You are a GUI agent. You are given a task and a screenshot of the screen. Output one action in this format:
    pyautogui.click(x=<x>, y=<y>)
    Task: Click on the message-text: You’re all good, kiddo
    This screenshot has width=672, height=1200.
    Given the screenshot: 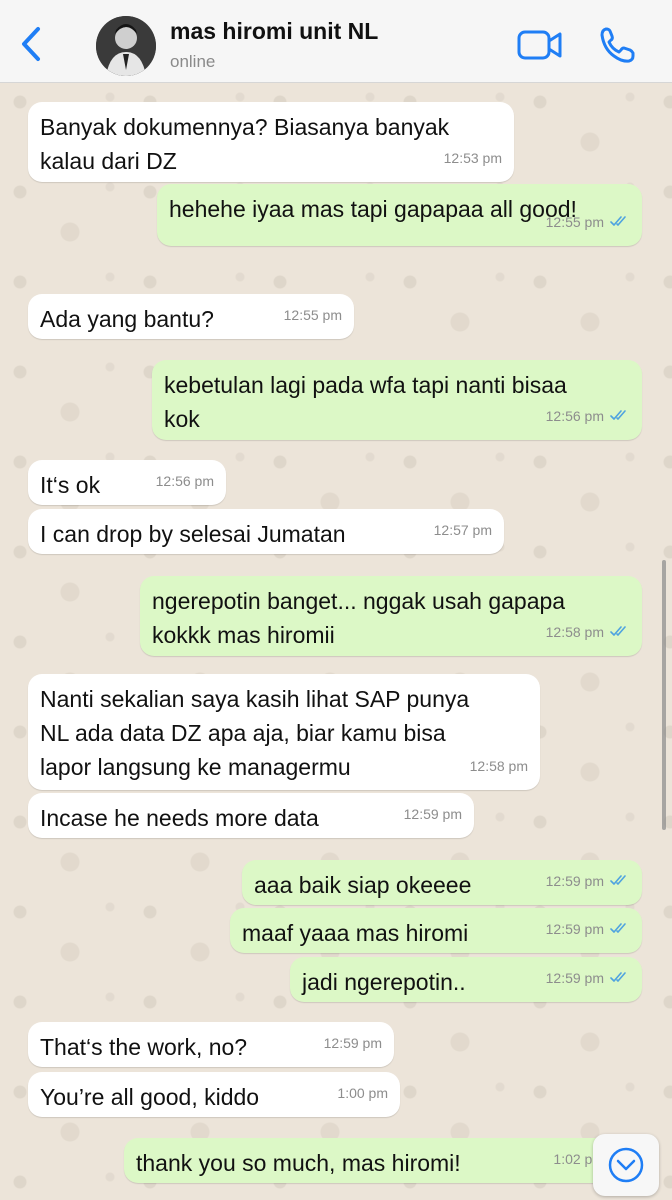 What is the action you would take?
    pyautogui.click(x=149, y=1097)
    